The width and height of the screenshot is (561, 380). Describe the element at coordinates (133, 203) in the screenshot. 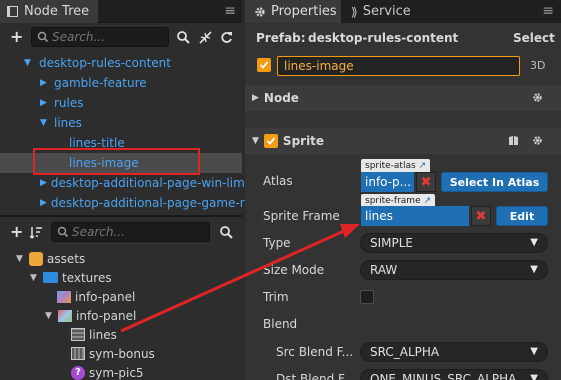

I see `tree-node: ▶ desktop-additional-page-game-resu` at that location.